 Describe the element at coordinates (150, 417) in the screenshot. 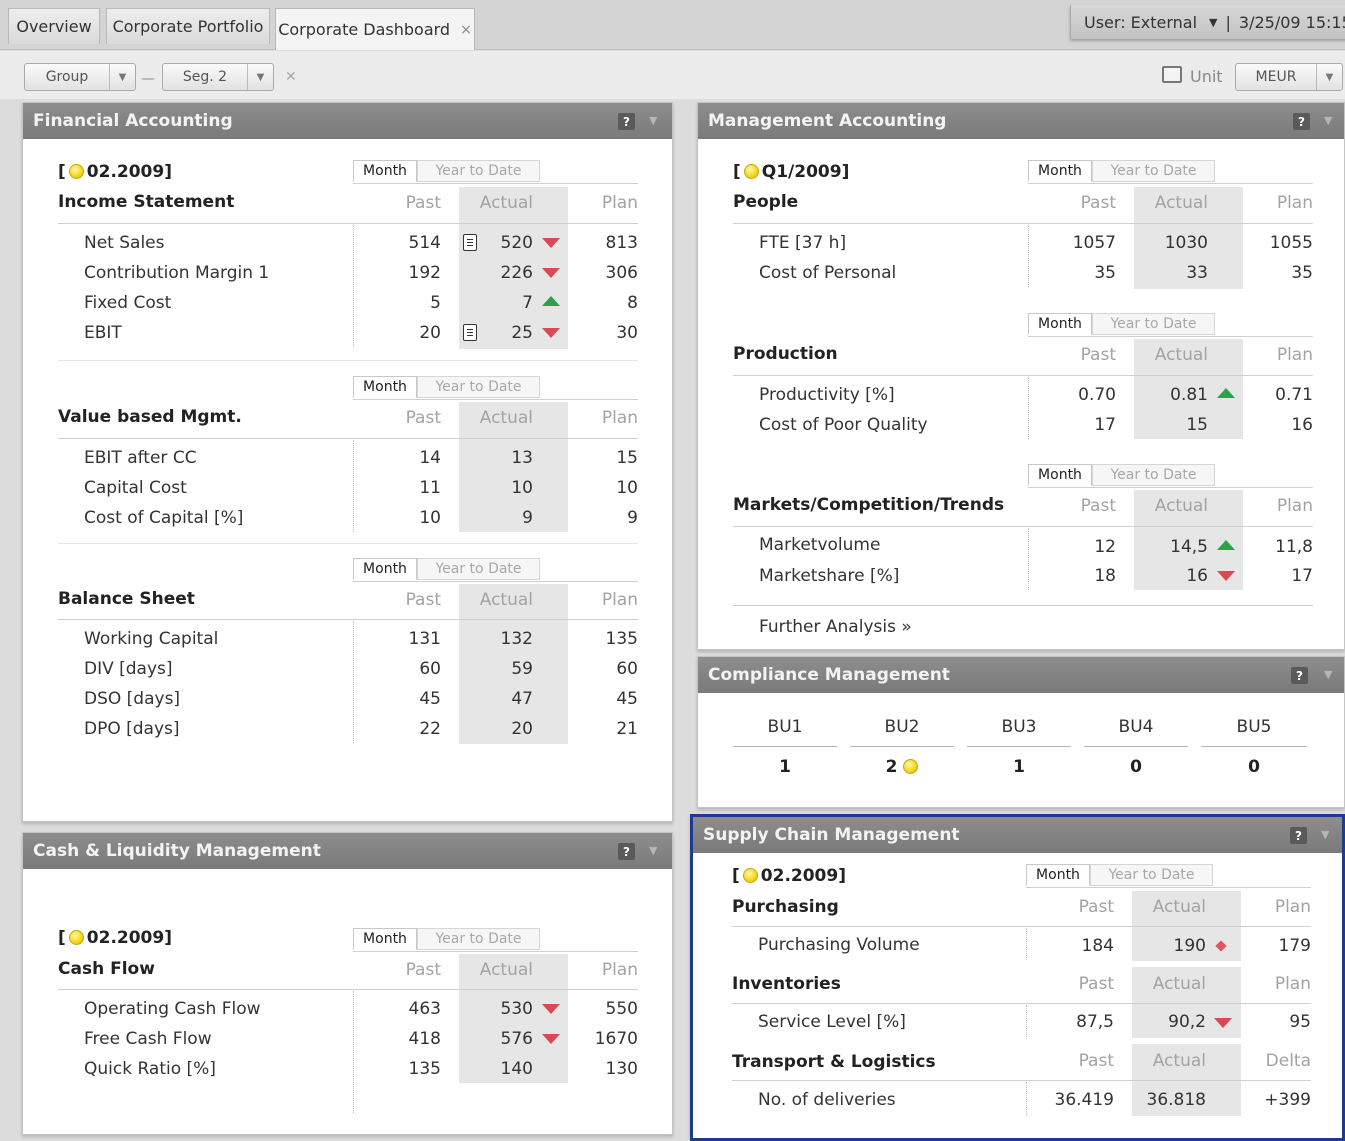

I see `section-title: Value based Mgmt.` at that location.